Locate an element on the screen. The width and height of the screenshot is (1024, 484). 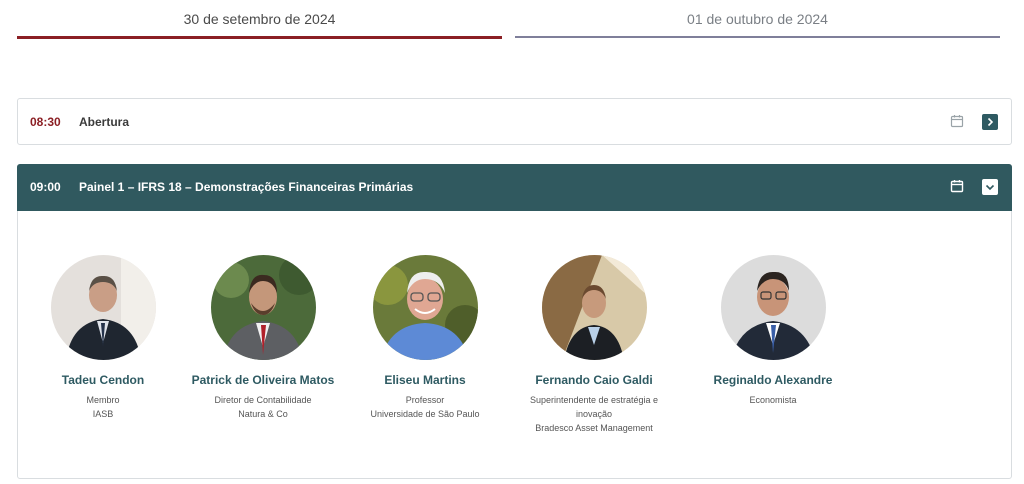
tab-day-1: 30 de setembro de 2024 is located at coordinates (259, 20).